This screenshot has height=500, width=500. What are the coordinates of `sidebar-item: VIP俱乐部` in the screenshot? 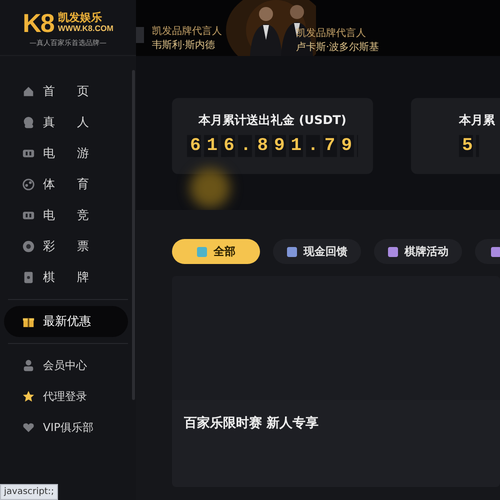 It's located at (66, 427).